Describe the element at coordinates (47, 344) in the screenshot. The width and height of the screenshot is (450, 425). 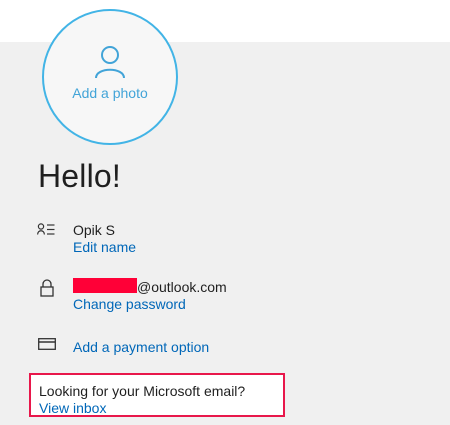
I see `credit-card-icon` at that location.